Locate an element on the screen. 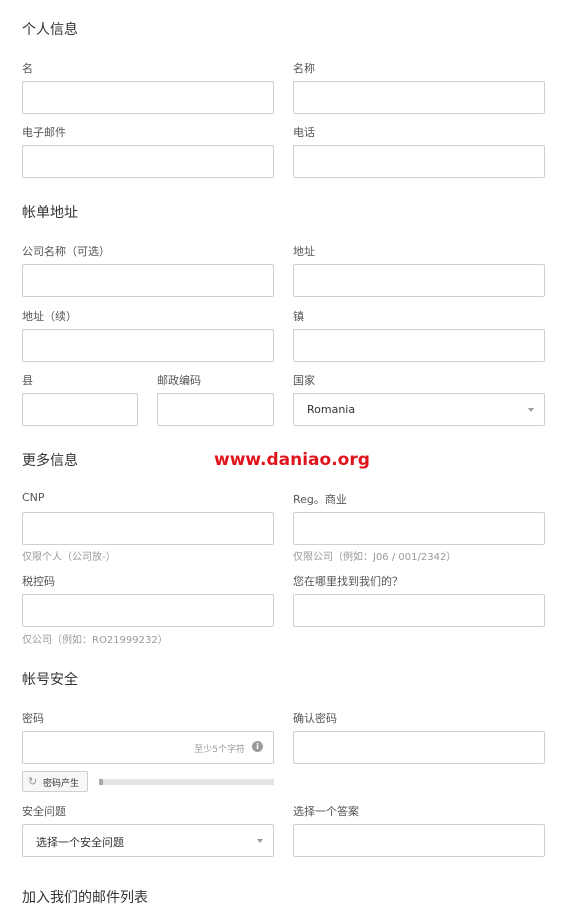 This screenshot has width=571, height=916. company-input is located at coordinates (148, 280).